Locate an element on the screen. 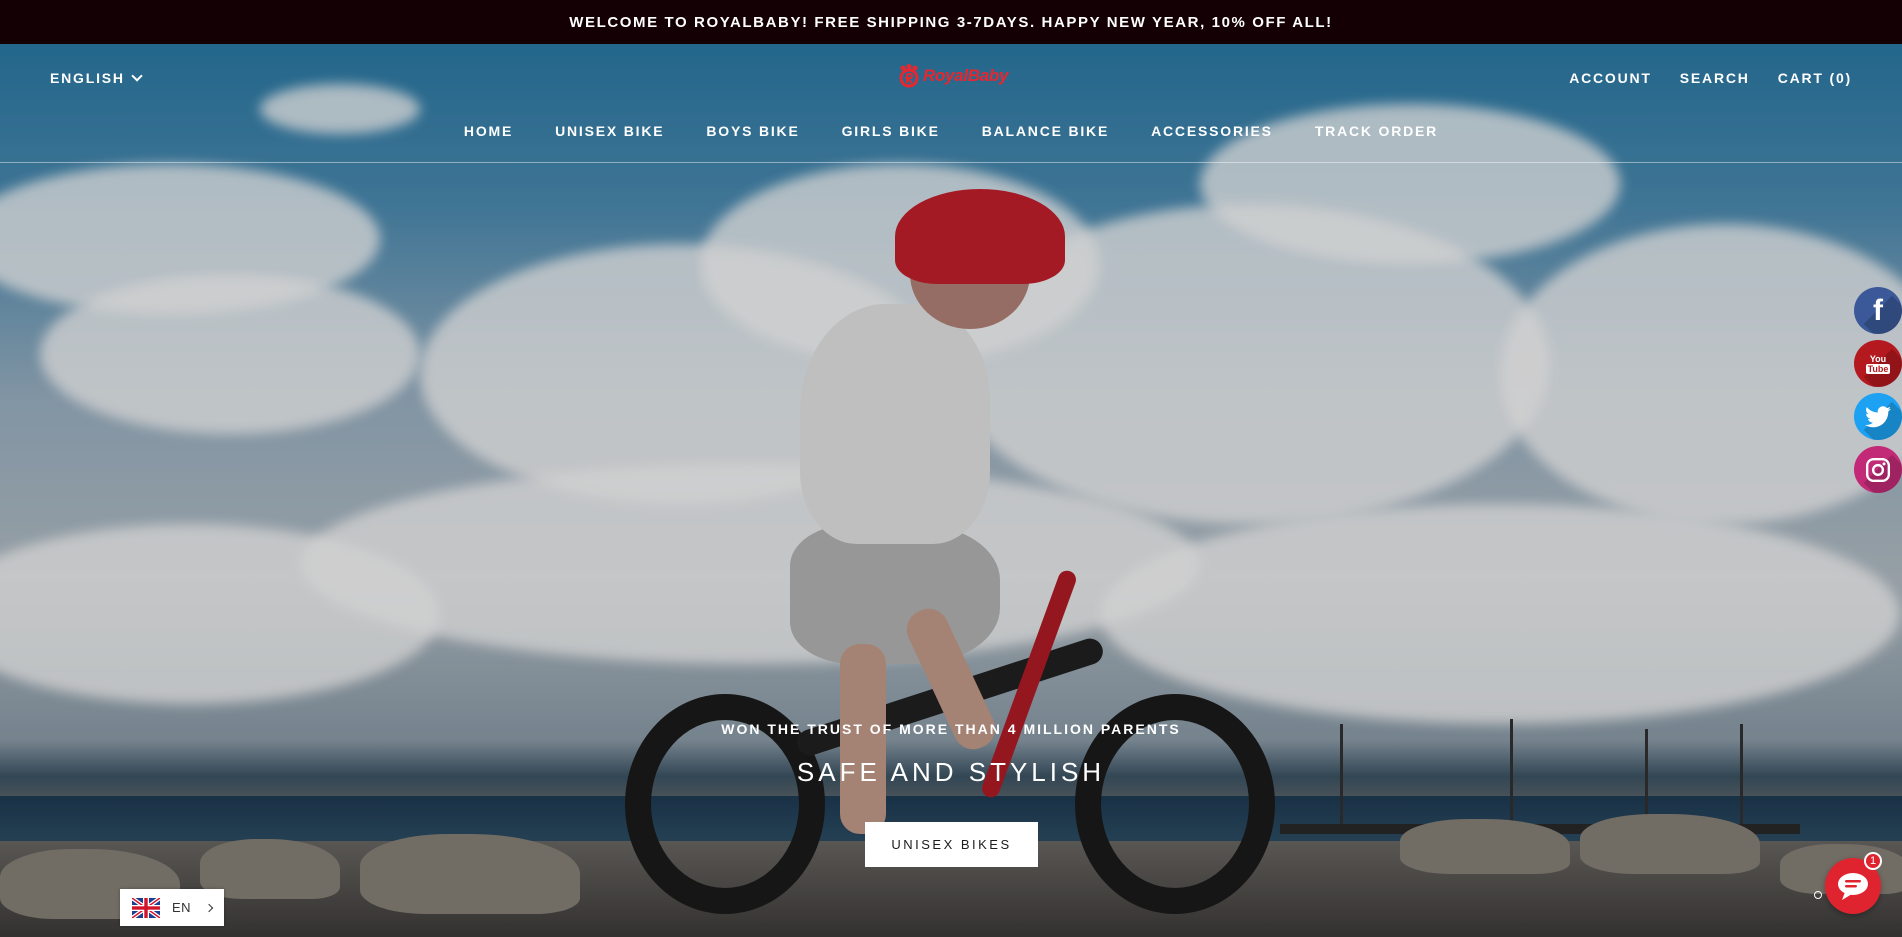  instagram-icon is located at coordinates (1878, 469).